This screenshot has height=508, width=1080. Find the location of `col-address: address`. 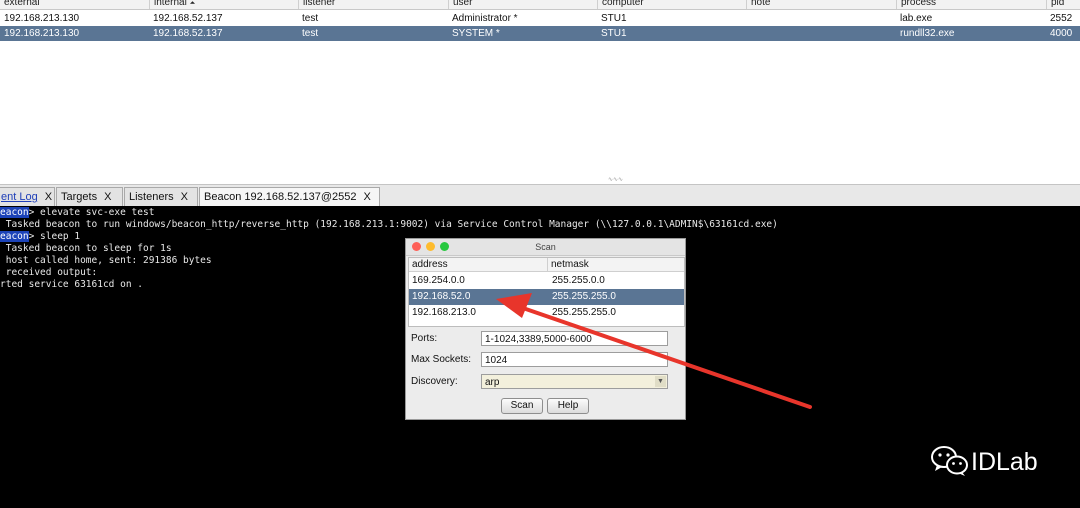

col-address: address is located at coordinates (478, 265).